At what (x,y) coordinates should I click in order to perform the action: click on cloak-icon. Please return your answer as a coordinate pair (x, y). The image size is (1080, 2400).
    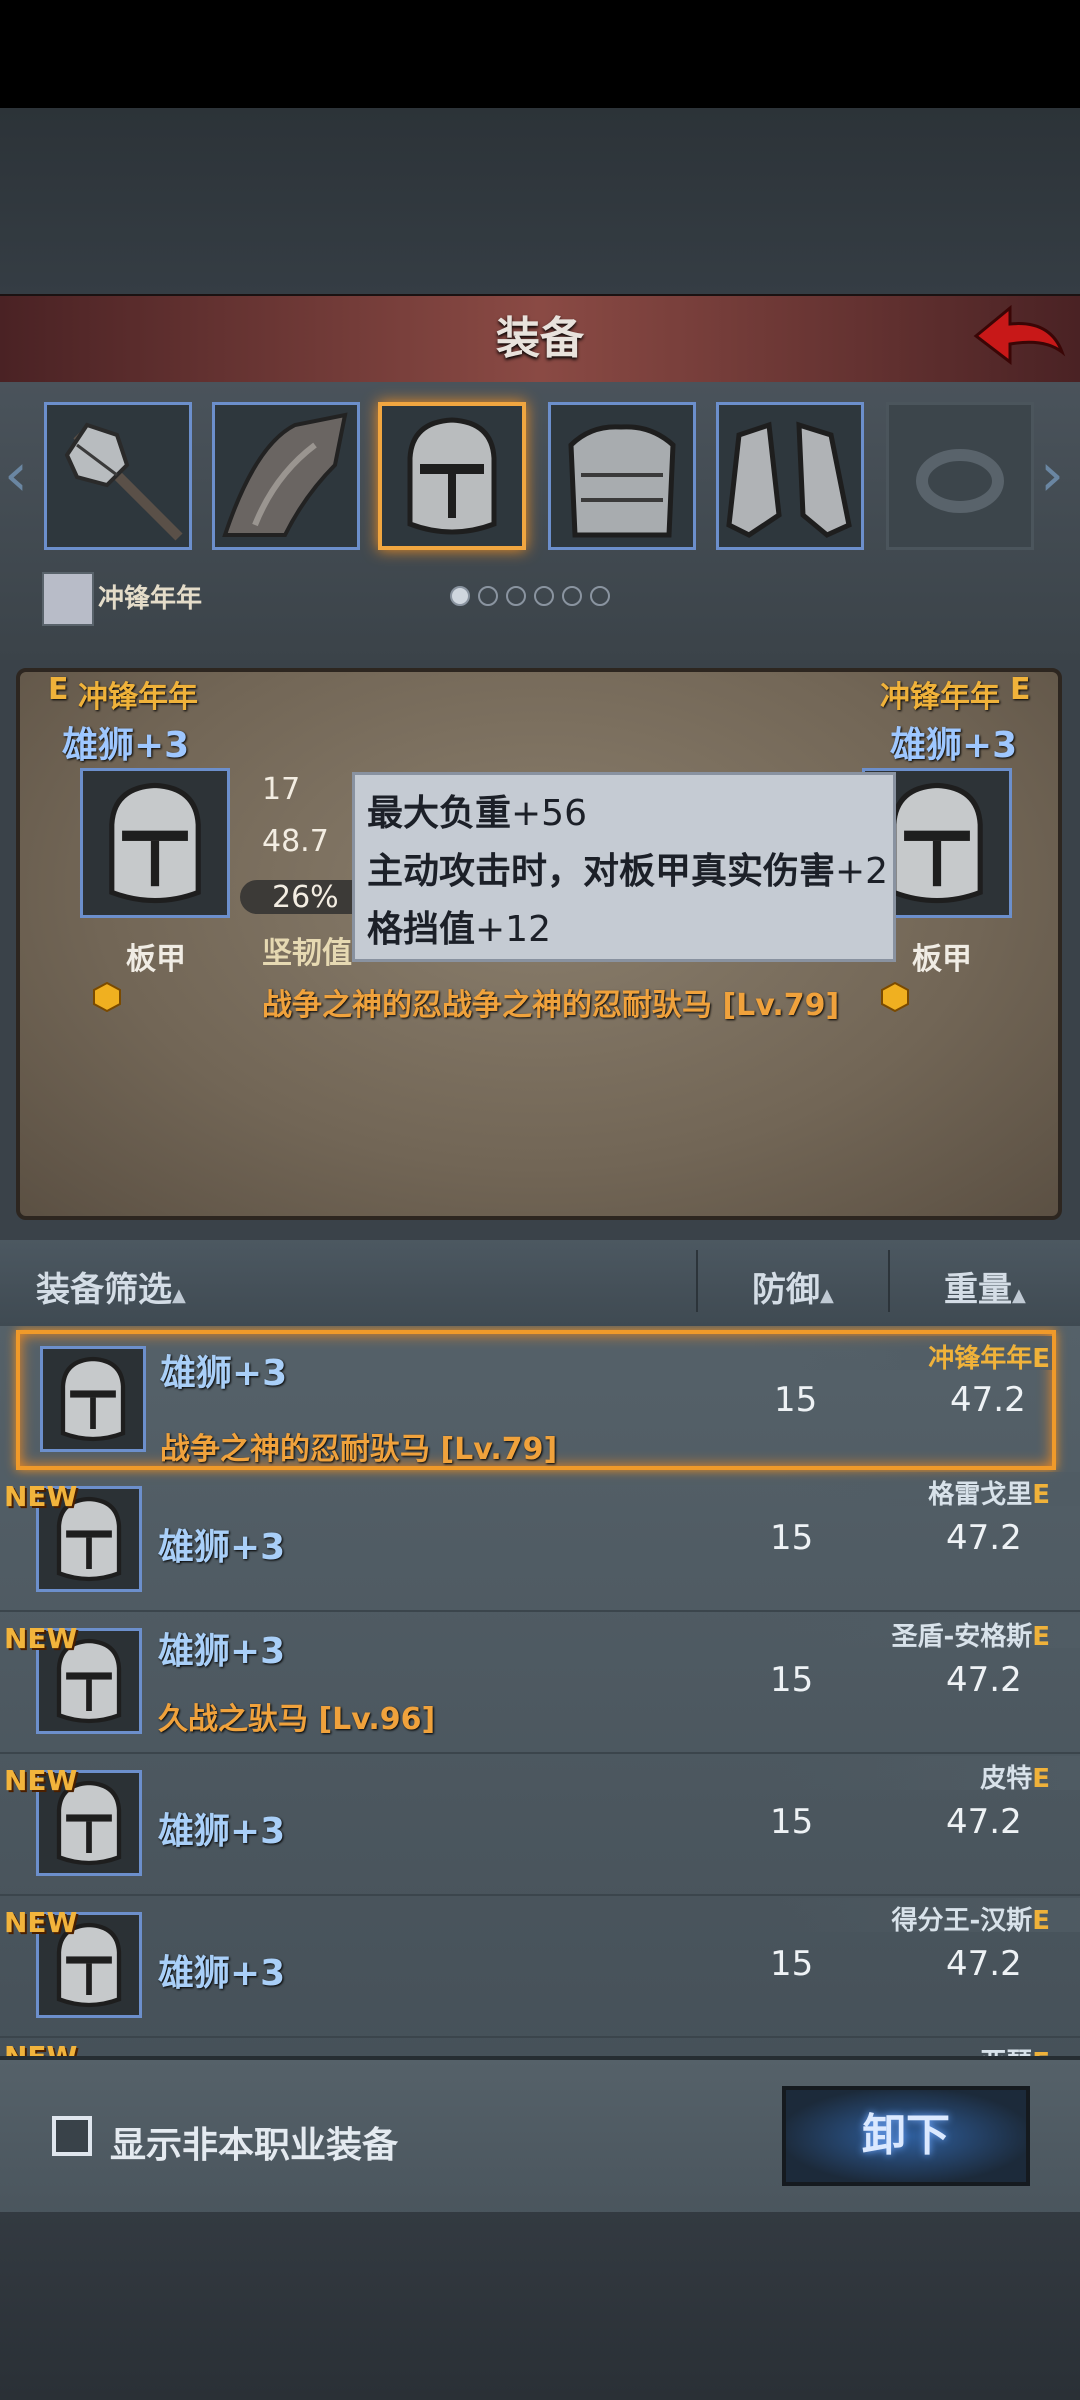
    Looking at the image, I should click on (285, 474).